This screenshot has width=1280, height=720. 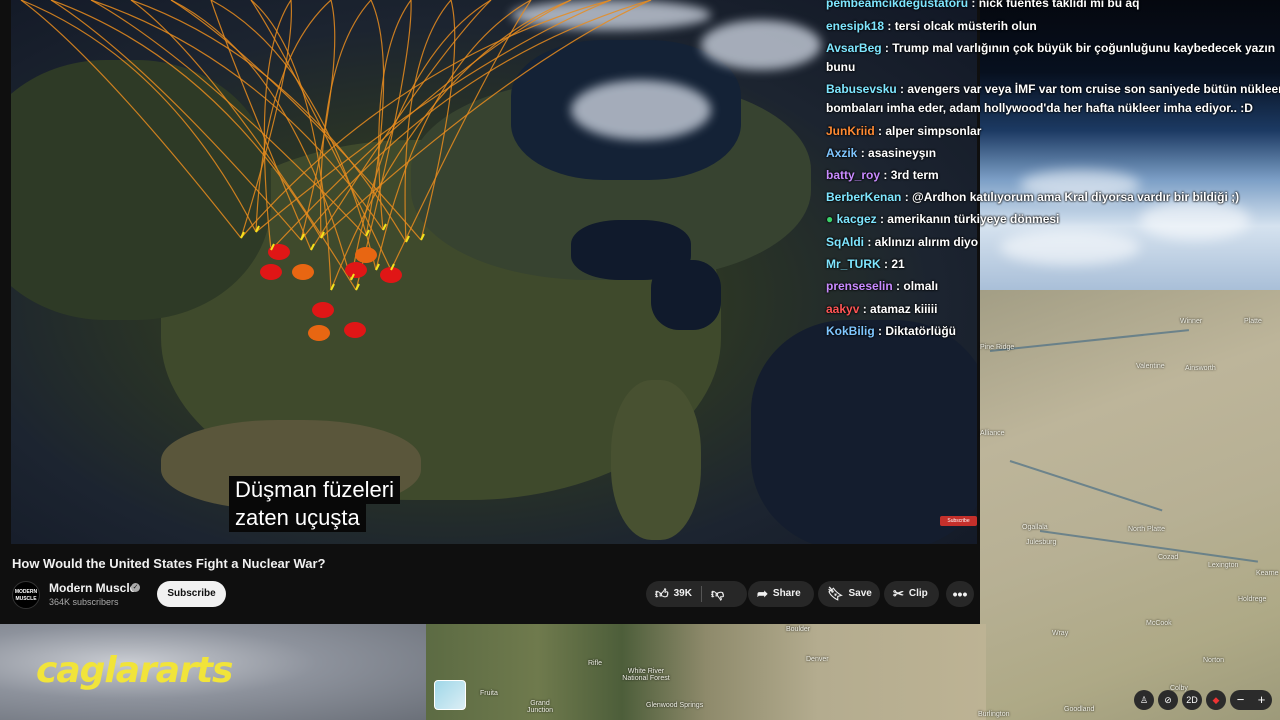 What do you see at coordinates (683, 594) in the screenshot?
I see `like-count: 39K` at bounding box center [683, 594].